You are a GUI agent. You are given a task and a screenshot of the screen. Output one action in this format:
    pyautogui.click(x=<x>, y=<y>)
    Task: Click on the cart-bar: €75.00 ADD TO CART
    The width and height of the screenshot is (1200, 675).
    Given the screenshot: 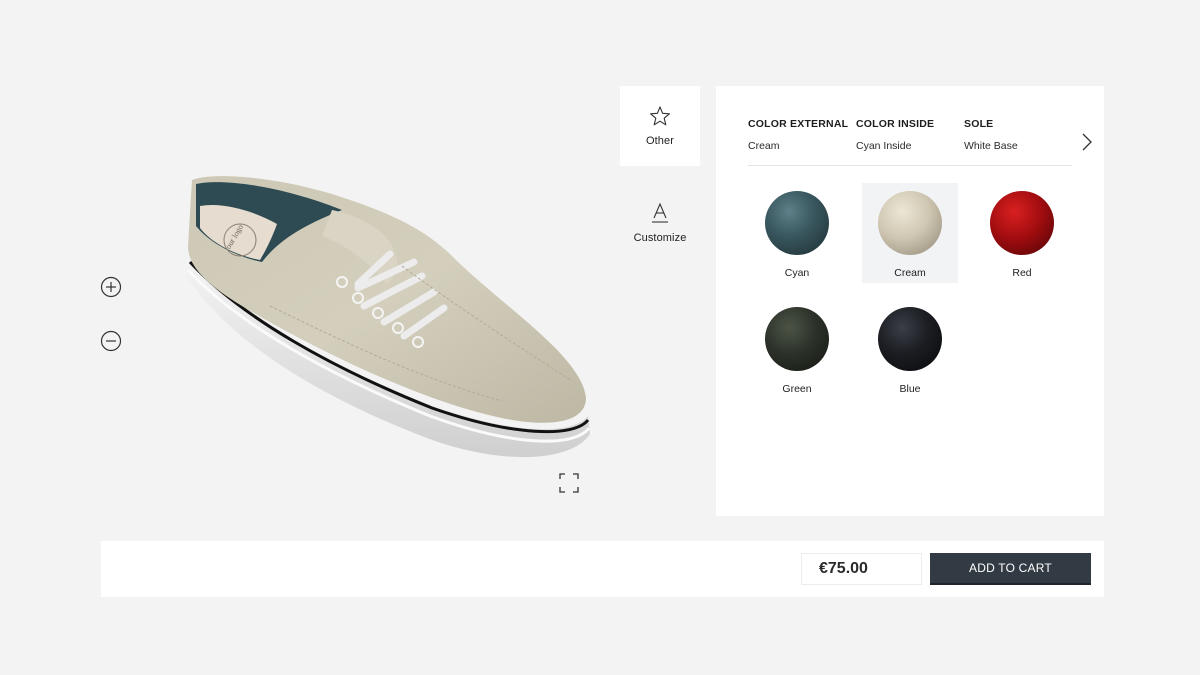 What is the action you would take?
    pyautogui.click(x=602, y=569)
    